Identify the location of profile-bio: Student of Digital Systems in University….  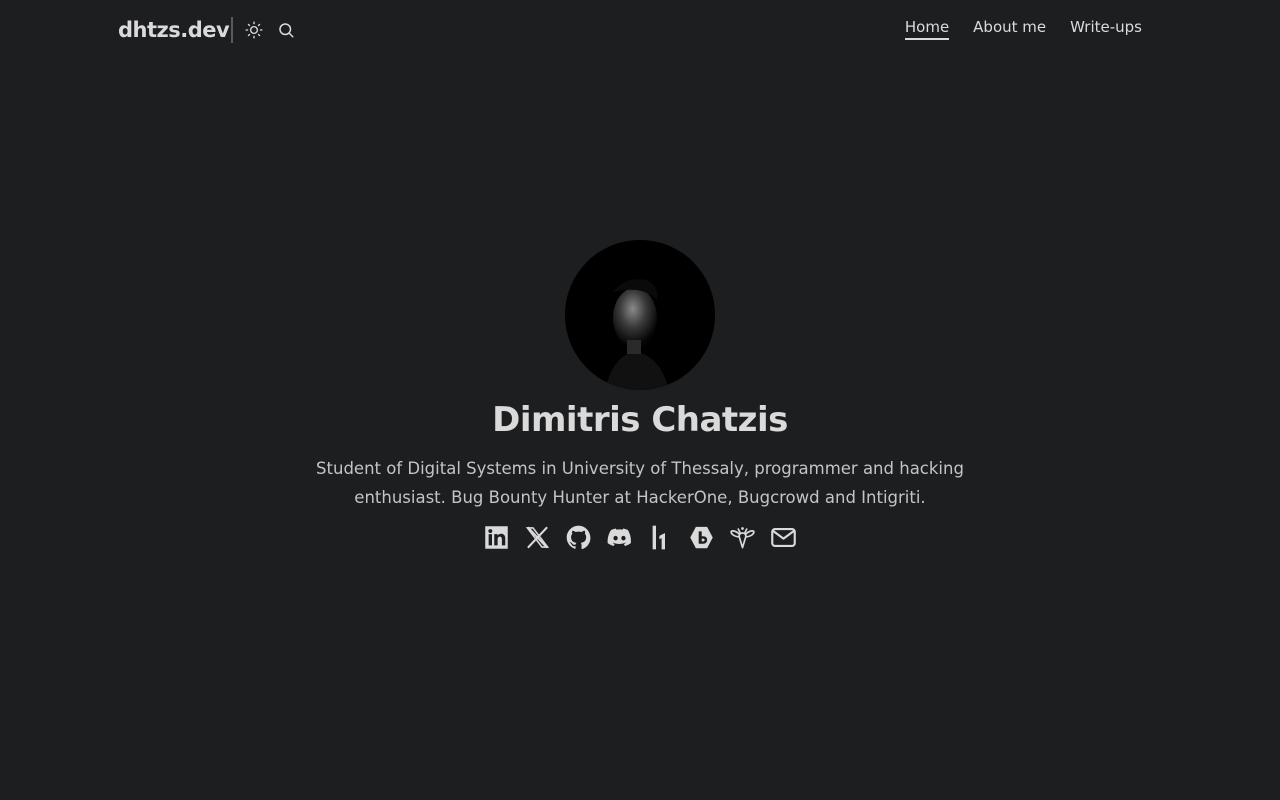
(640, 483).